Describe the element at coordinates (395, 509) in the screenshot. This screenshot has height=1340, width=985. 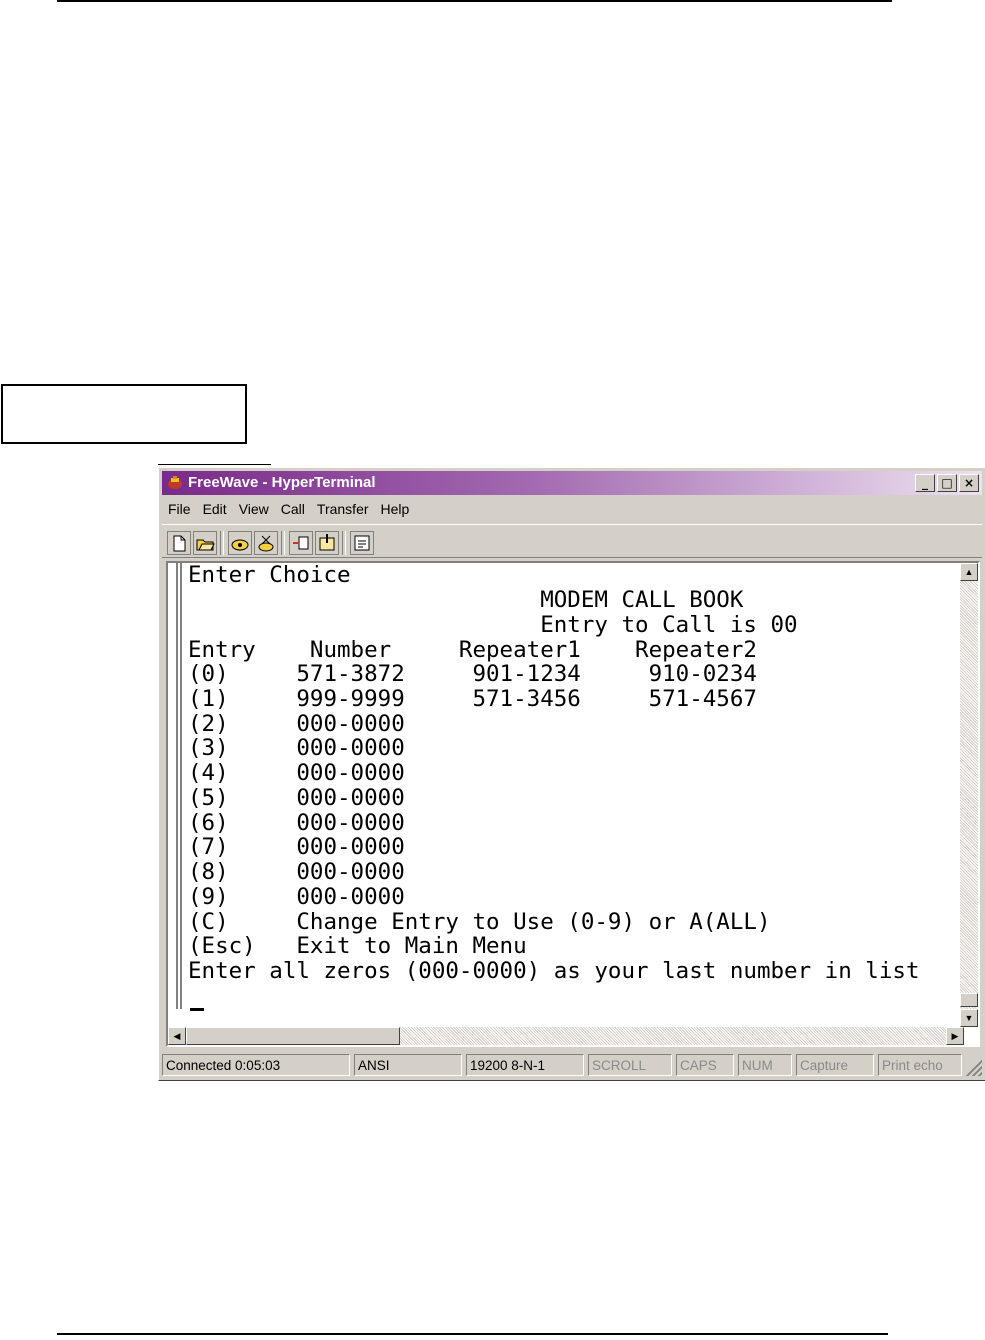
I see `menu-help: Help` at that location.